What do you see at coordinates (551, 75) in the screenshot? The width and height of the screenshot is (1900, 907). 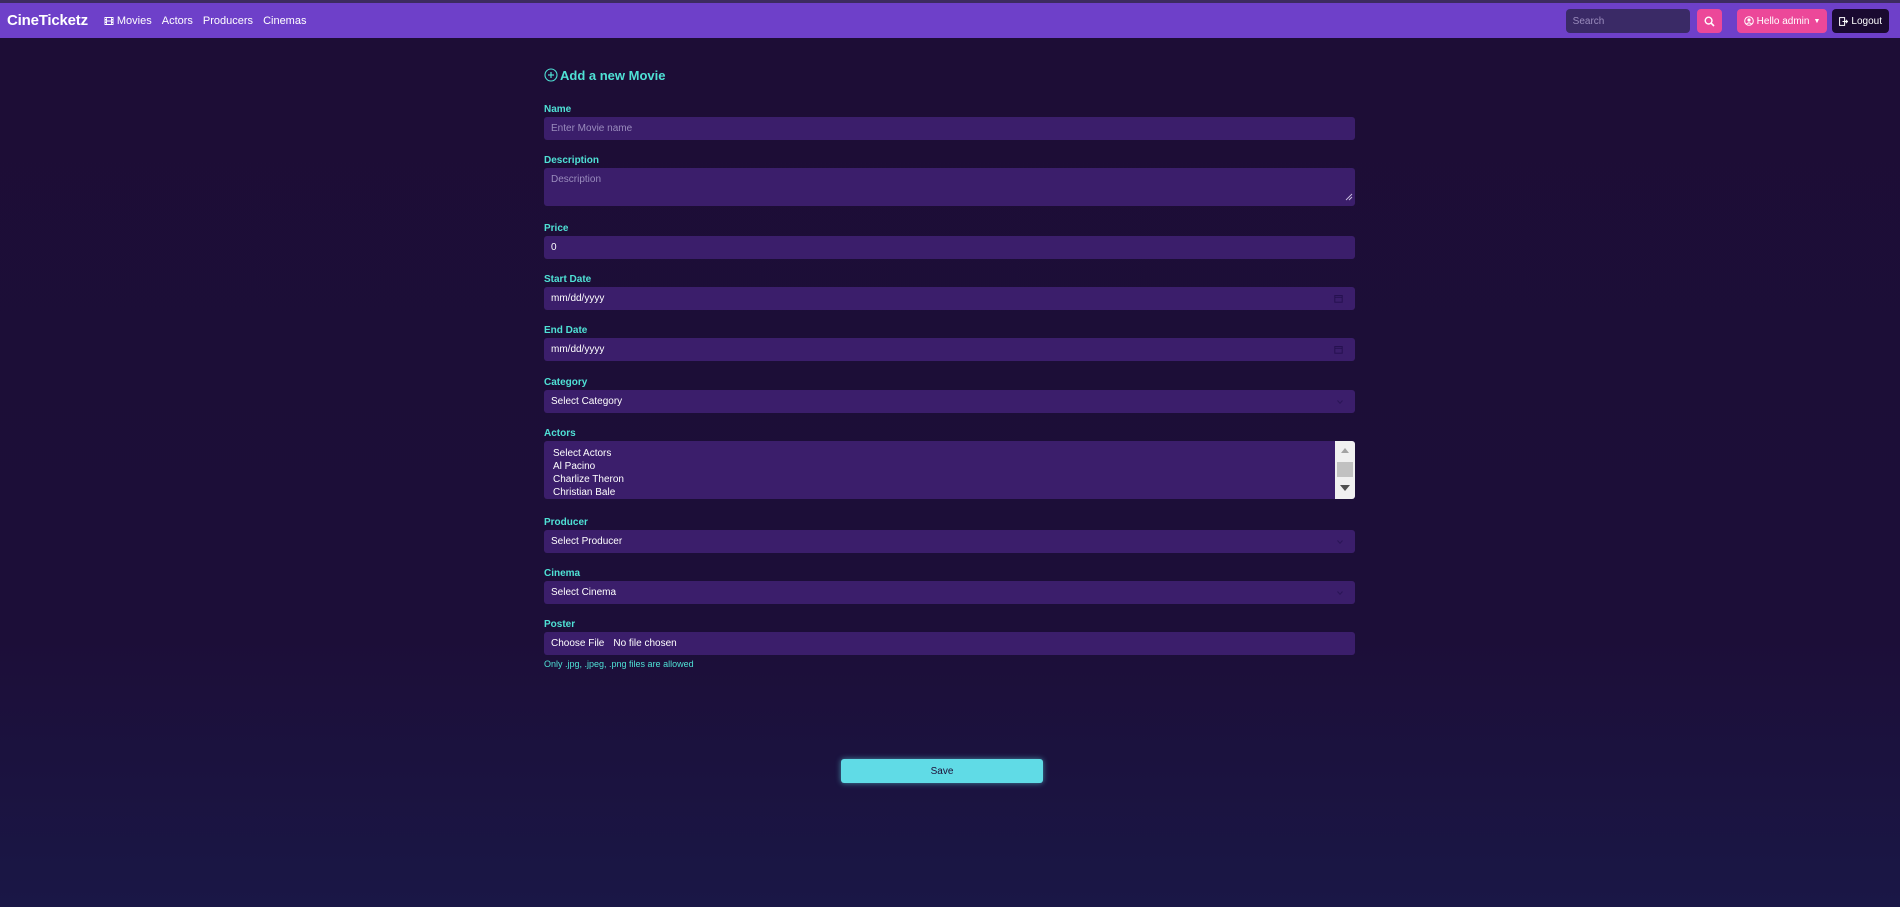 I see `plus-circle-icon` at bounding box center [551, 75].